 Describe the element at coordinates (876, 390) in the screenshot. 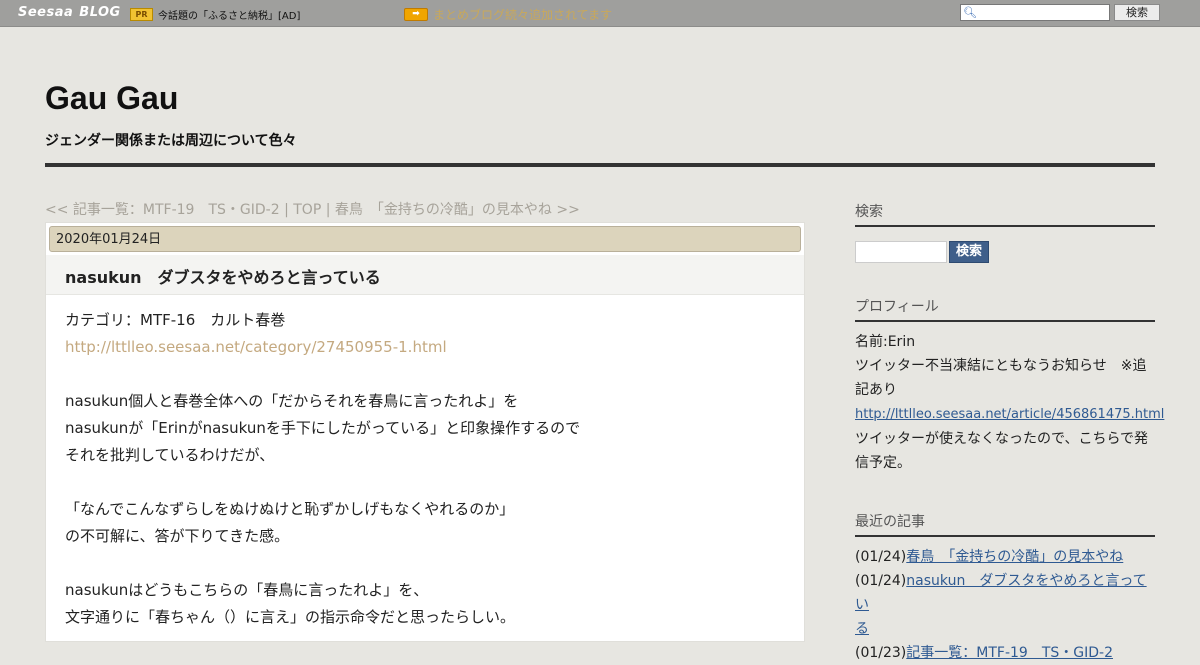

I see `profile-text: 記あり` at that location.